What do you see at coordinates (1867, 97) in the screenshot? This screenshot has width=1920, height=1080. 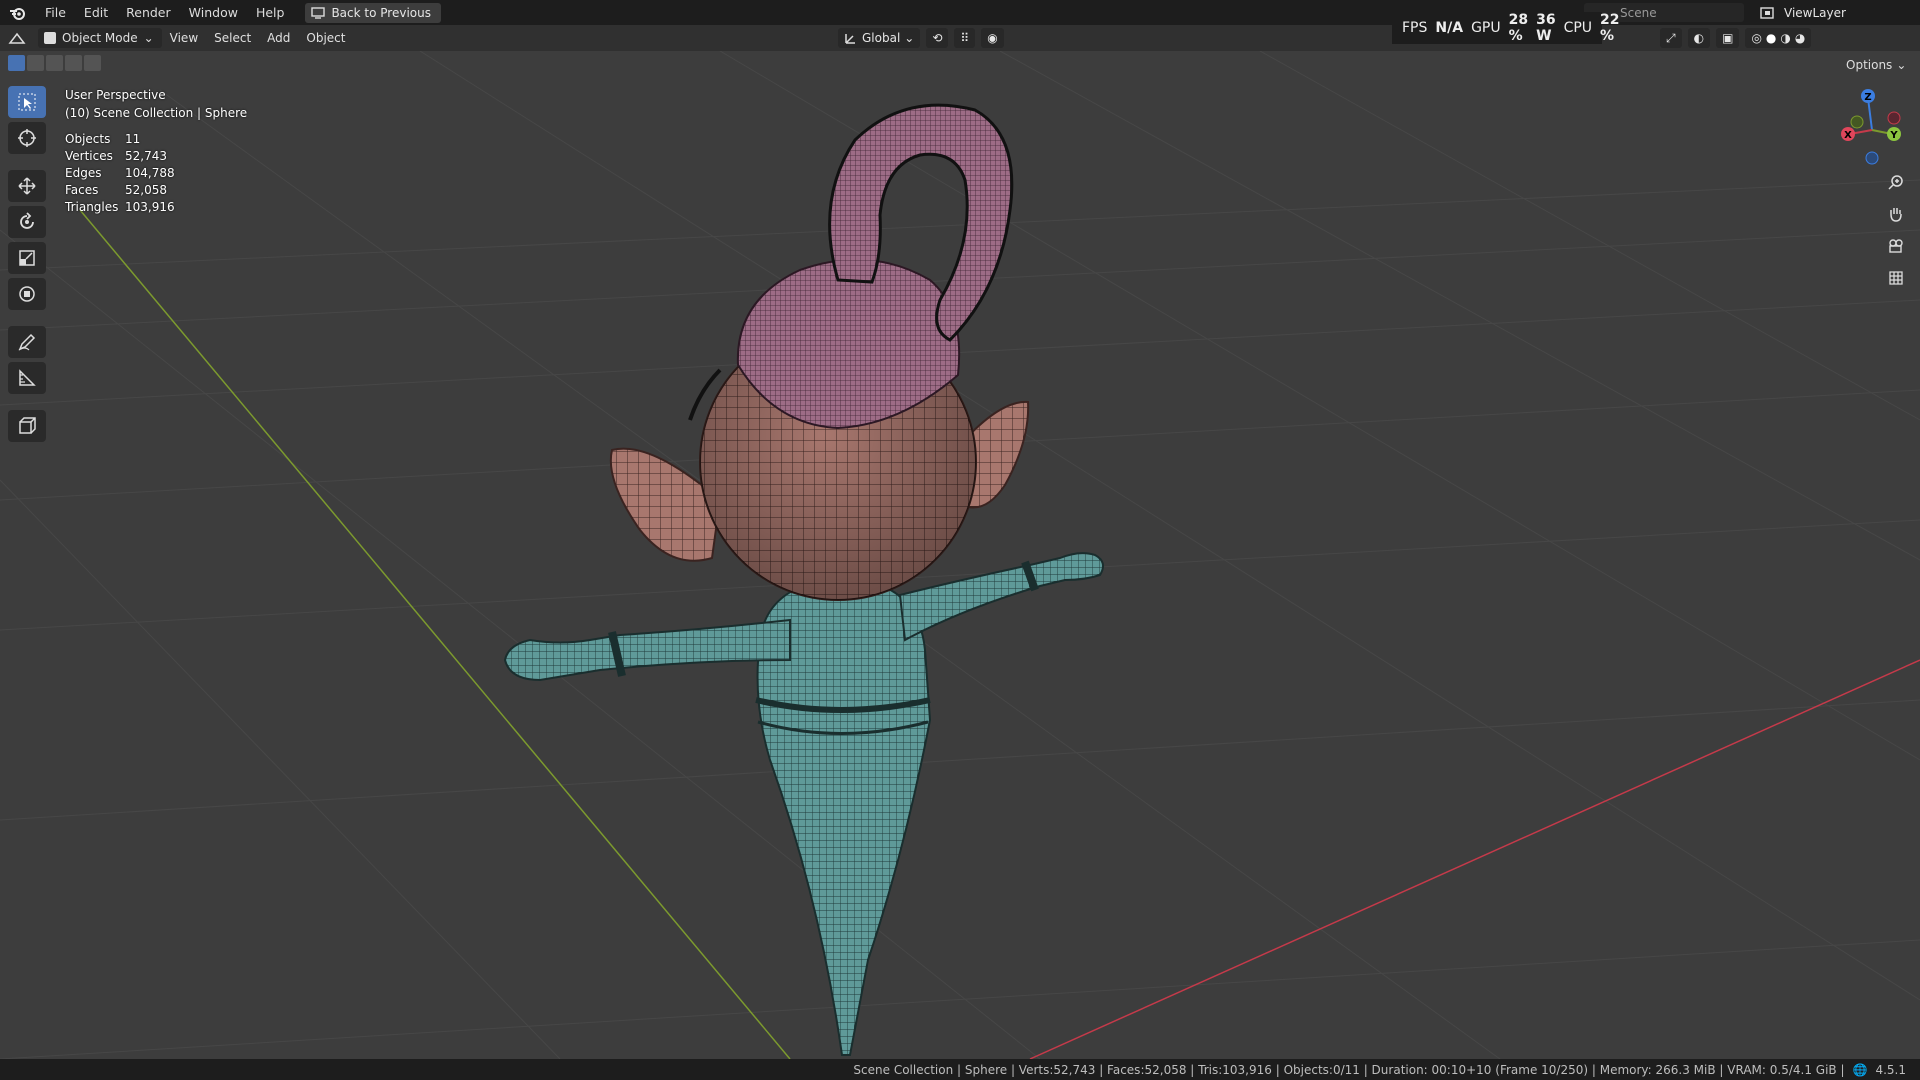 I see `gizmo-z-label: Z` at bounding box center [1867, 97].